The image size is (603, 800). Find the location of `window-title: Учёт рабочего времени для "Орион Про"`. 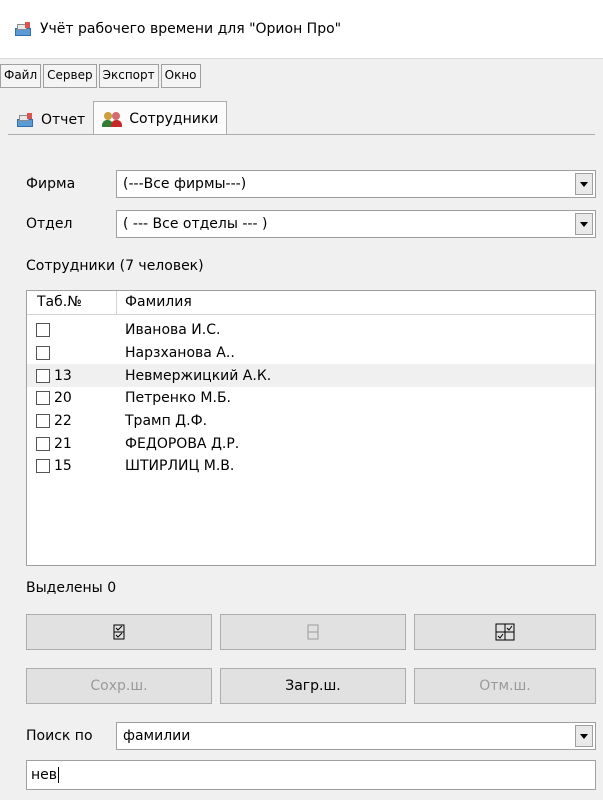

window-title: Учёт рабочего времени для "Орион Про" is located at coordinates (191, 29).